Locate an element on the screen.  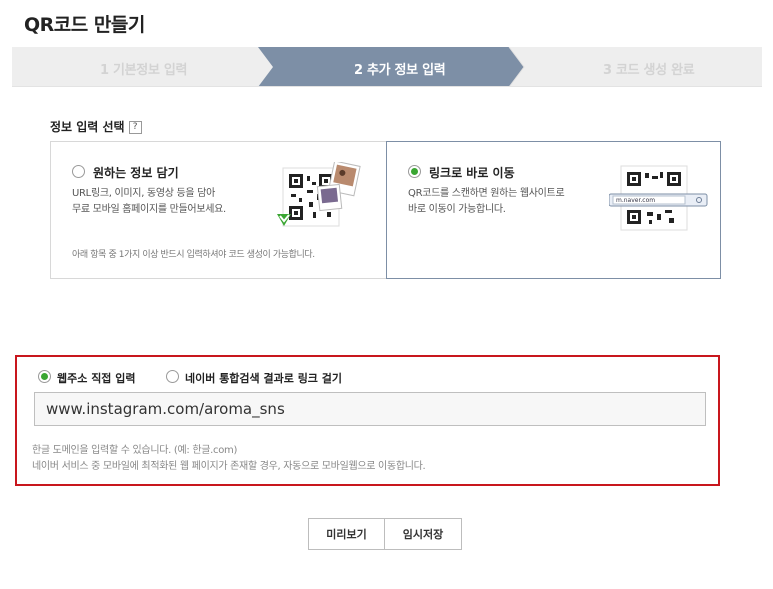
option-label-naver-search: 네이버 통합검색 결과로 링크 걸기 is located at coordinates (263, 378).